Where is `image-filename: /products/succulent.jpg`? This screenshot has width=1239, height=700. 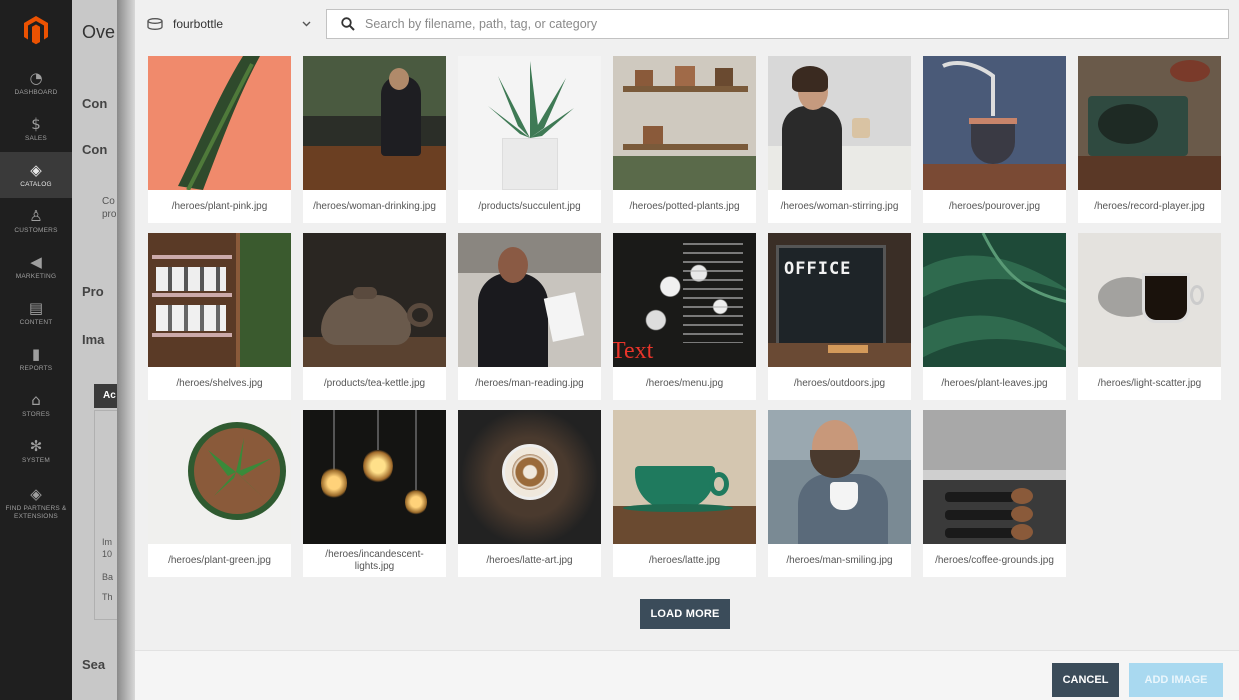
image-filename: /products/succulent.jpg is located at coordinates (529, 206).